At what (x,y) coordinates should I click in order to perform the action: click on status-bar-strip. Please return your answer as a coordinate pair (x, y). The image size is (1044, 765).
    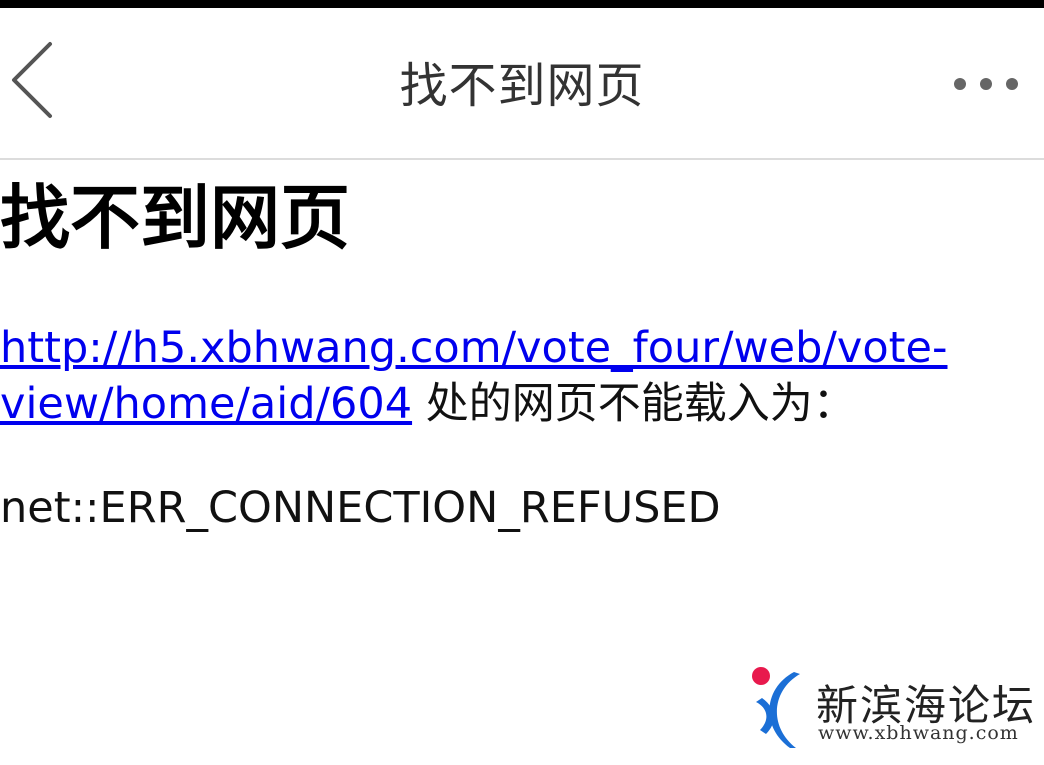
    Looking at the image, I should click on (522, 4).